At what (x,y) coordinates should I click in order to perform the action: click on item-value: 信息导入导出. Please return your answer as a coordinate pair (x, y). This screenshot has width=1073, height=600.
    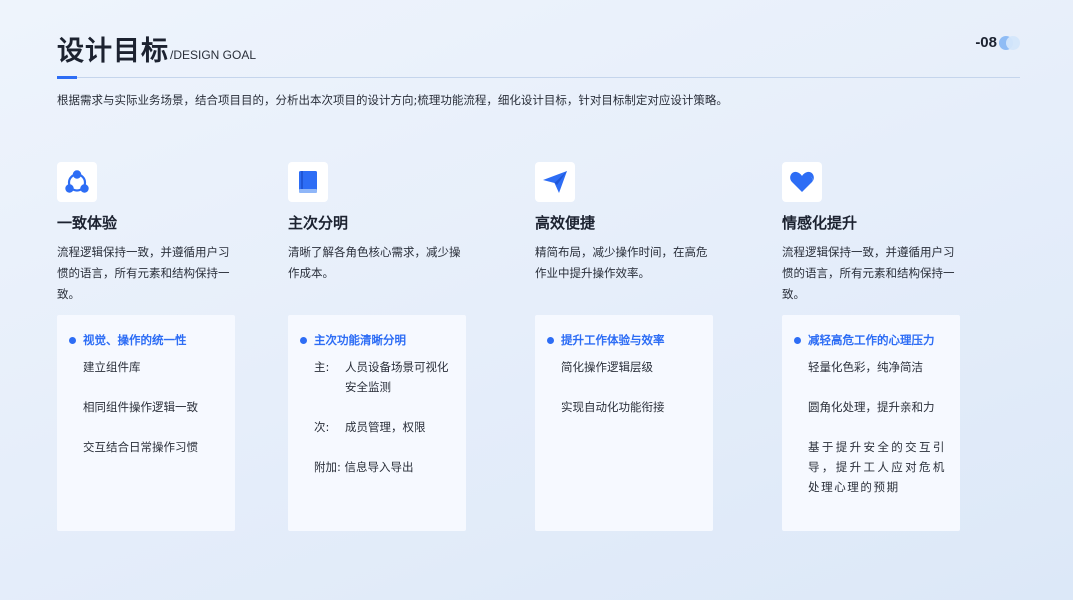
    Looking at the image, I should click on (379, 467).